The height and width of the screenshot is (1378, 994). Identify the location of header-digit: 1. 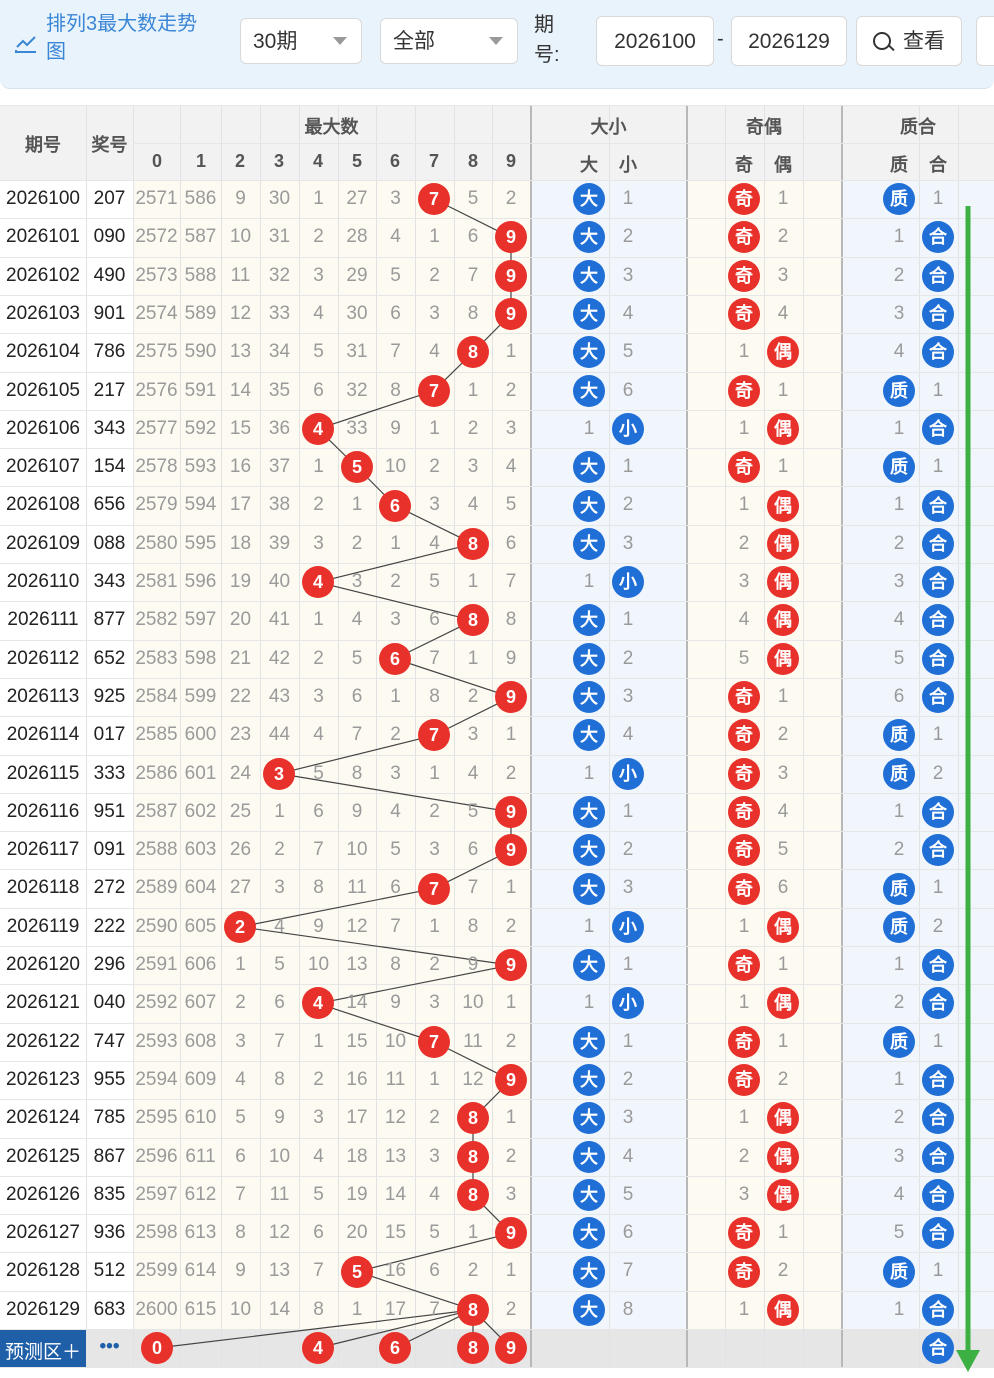
(200, 161).